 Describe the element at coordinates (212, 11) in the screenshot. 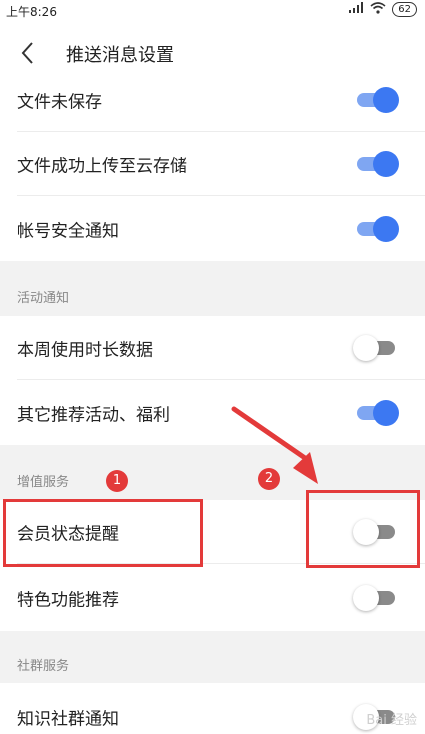

I see `status-bar: 上午8:26 62` at that location.